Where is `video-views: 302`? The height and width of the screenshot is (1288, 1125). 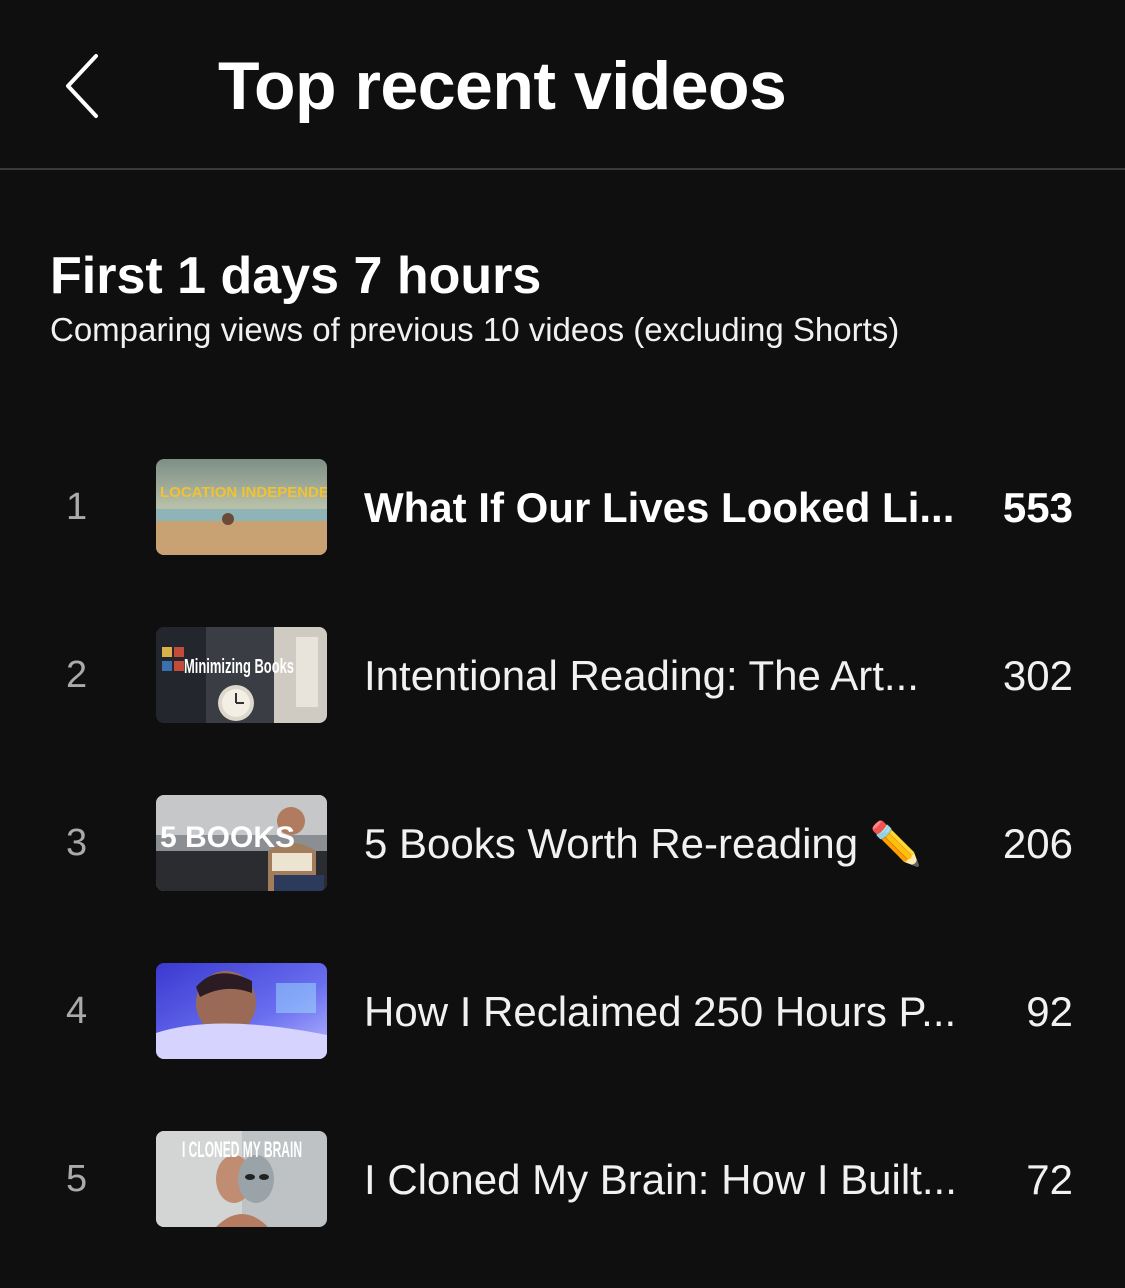
video-views: 302 is located at coordinates (1037, 675).